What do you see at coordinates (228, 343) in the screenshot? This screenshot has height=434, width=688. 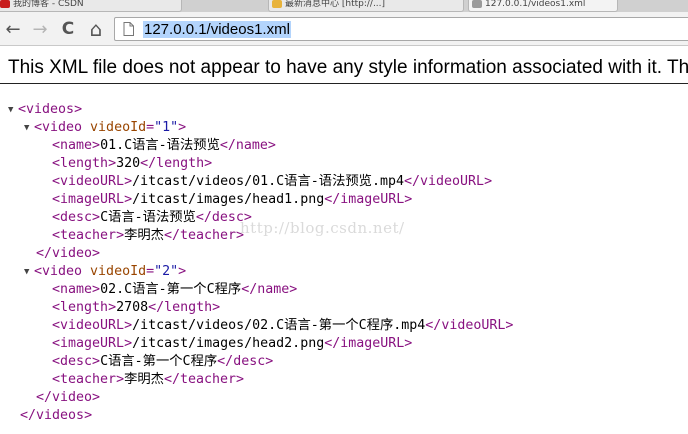 I see `node-text: /itcast/images/head2.png` at bounding box center [228, 343].